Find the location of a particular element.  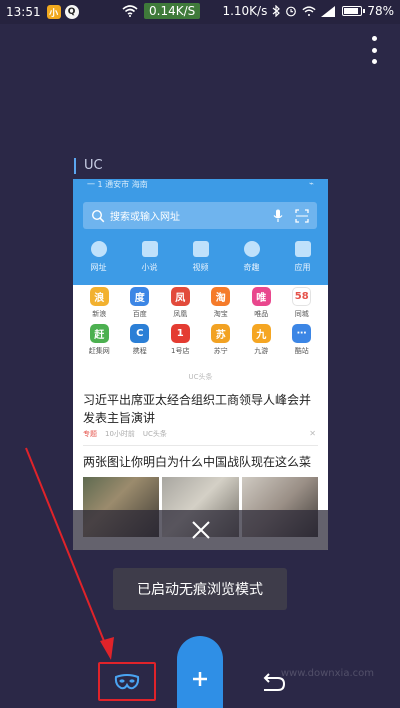

smile-icon is located at coordinates (251, 249).